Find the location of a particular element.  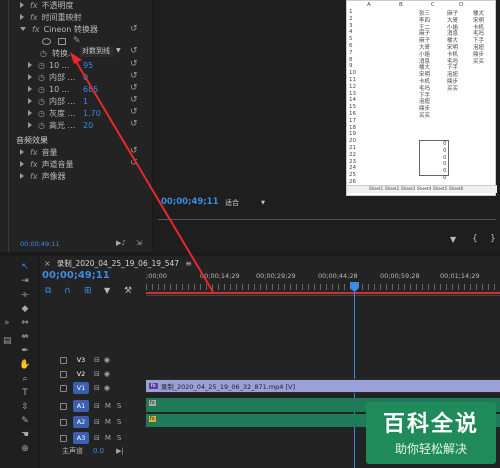

watermark-subtitle: 助你轻松解决 is located at coordinates (430, 449).